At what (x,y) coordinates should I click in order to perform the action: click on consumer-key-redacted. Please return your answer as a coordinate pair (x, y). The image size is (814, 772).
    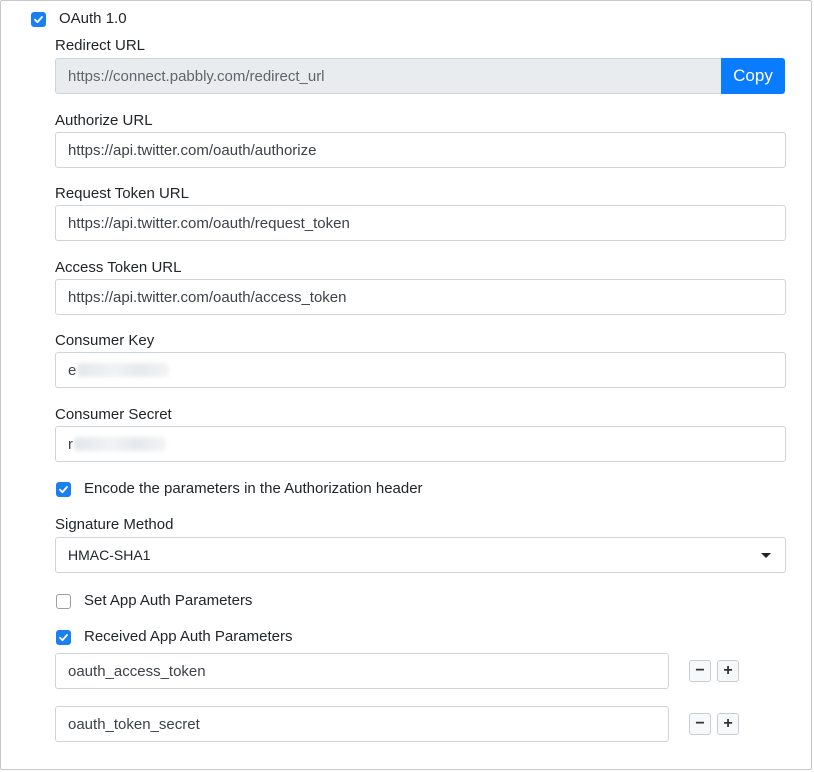
    Looking at the image, I should click on (123, 370).